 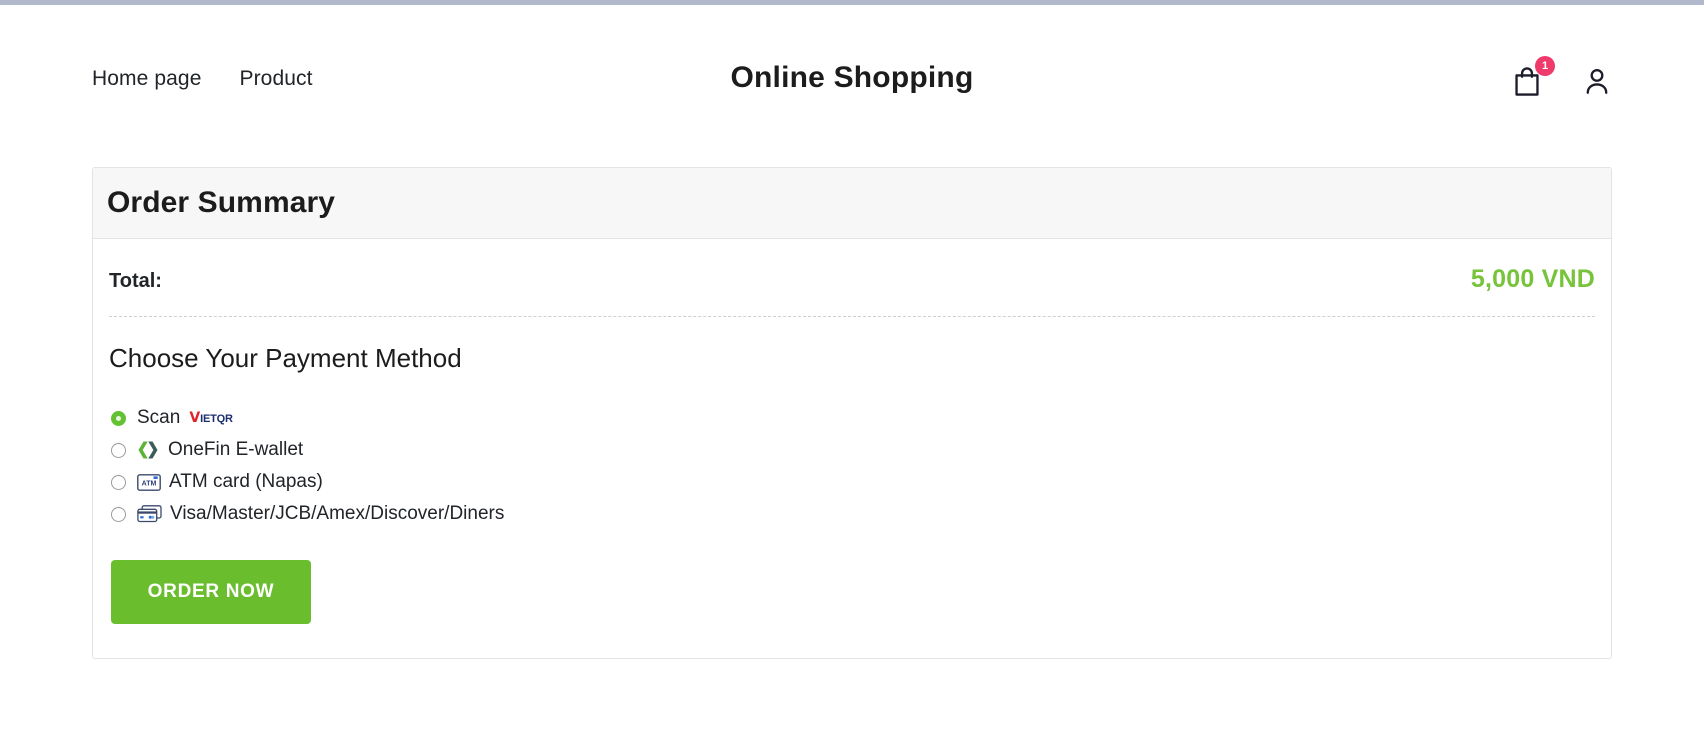 I want to click on vietqr-logo-text: IETQR, so click(x=216, y=419).